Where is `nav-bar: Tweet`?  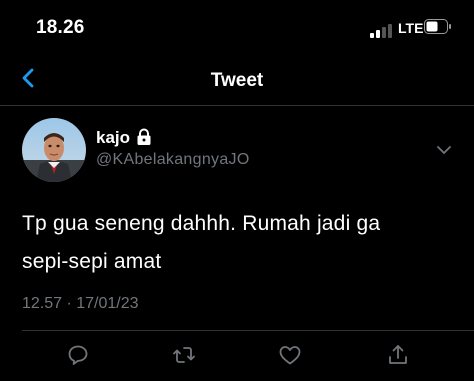
nav-bar: Tweet is located at coordinates (237, 79).